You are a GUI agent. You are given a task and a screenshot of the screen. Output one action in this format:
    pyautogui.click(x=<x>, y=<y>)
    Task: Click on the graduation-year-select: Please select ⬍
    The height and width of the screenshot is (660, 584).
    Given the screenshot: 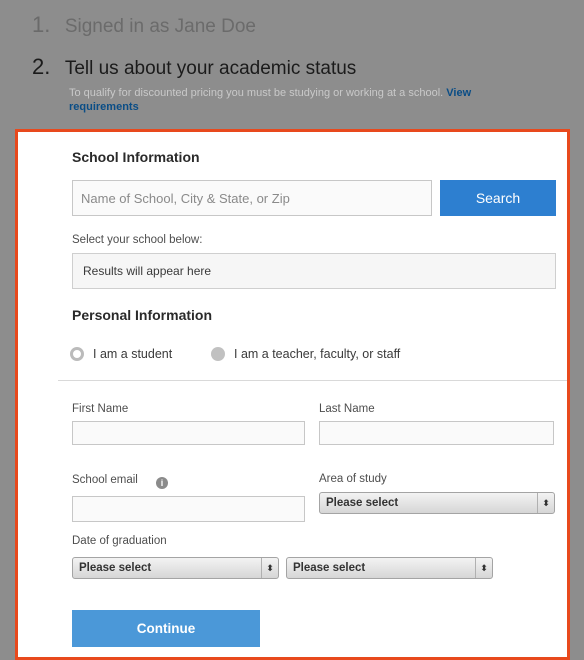 What is the action you would take?
    pyautogui.click(x=389, y=568)
    